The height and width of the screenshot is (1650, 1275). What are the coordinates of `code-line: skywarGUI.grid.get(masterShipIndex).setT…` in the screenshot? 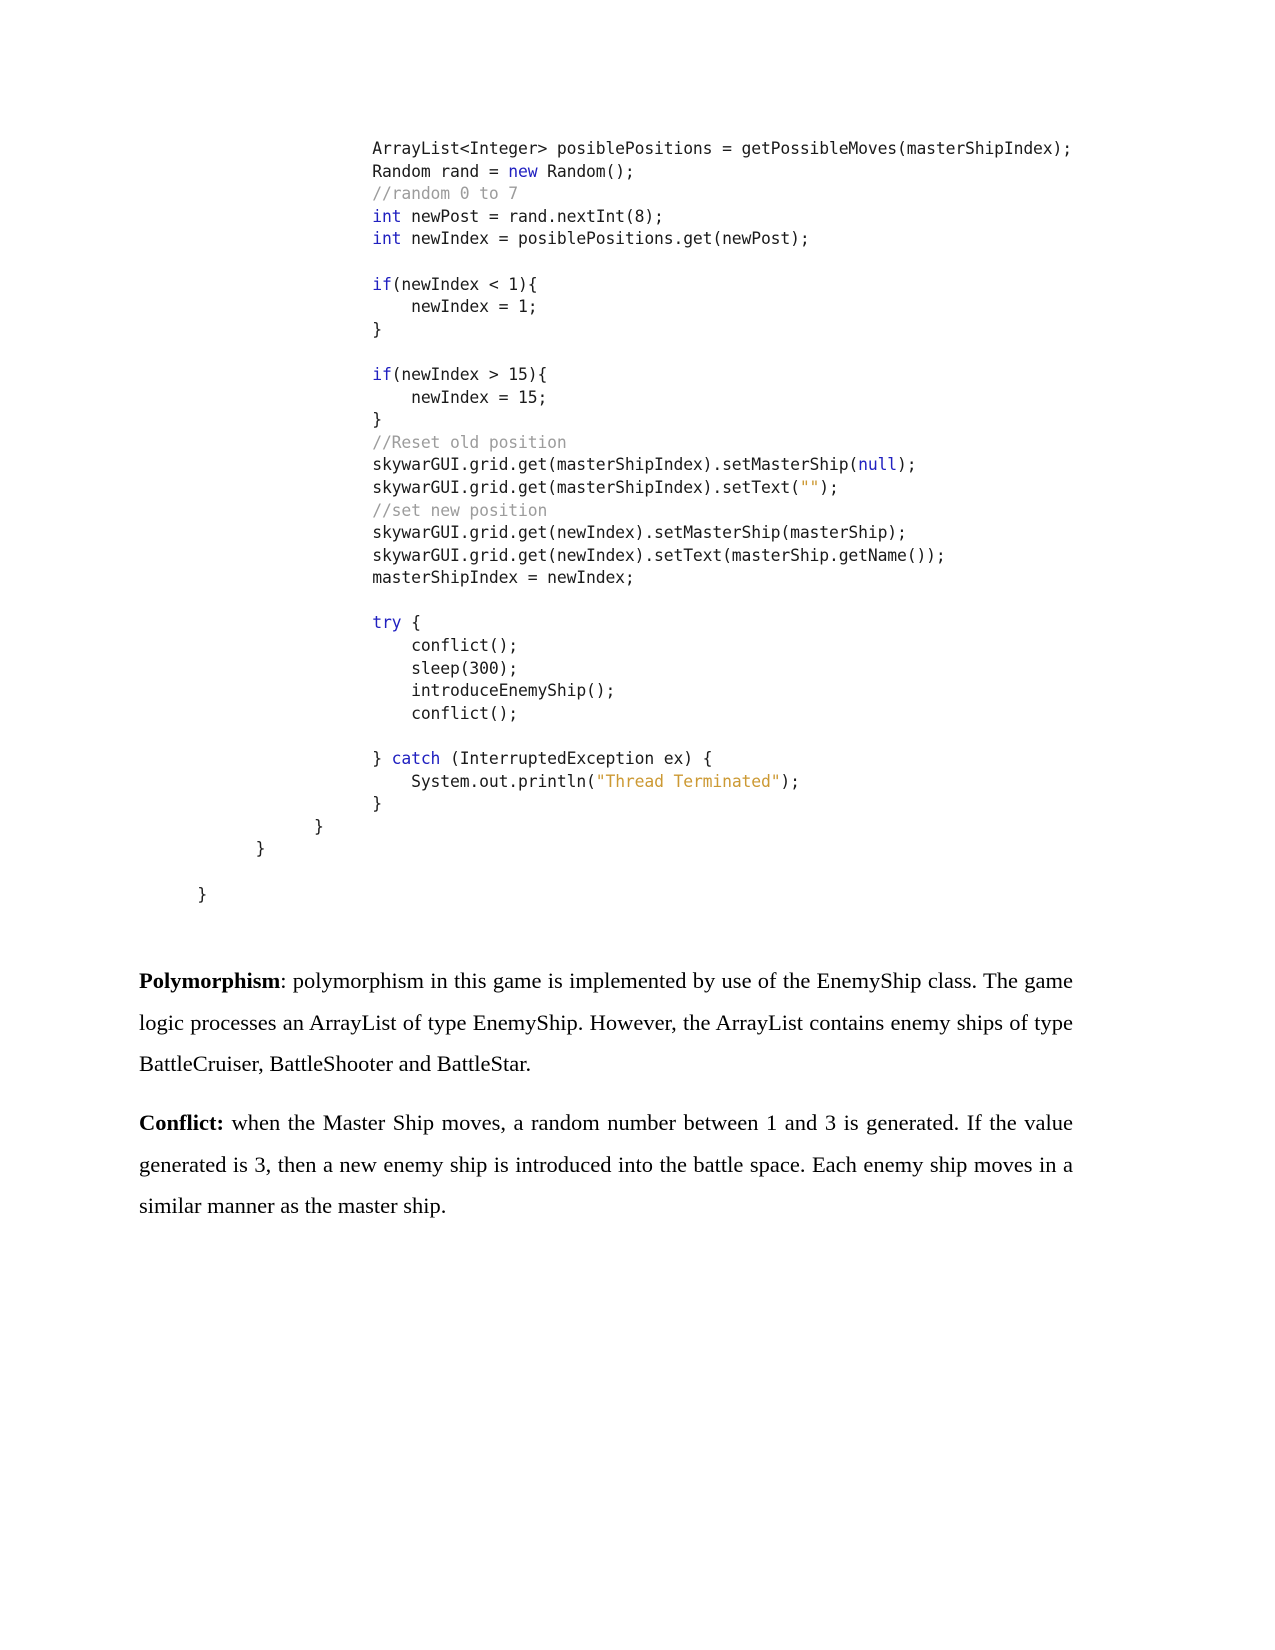 It's located at (611, 488).